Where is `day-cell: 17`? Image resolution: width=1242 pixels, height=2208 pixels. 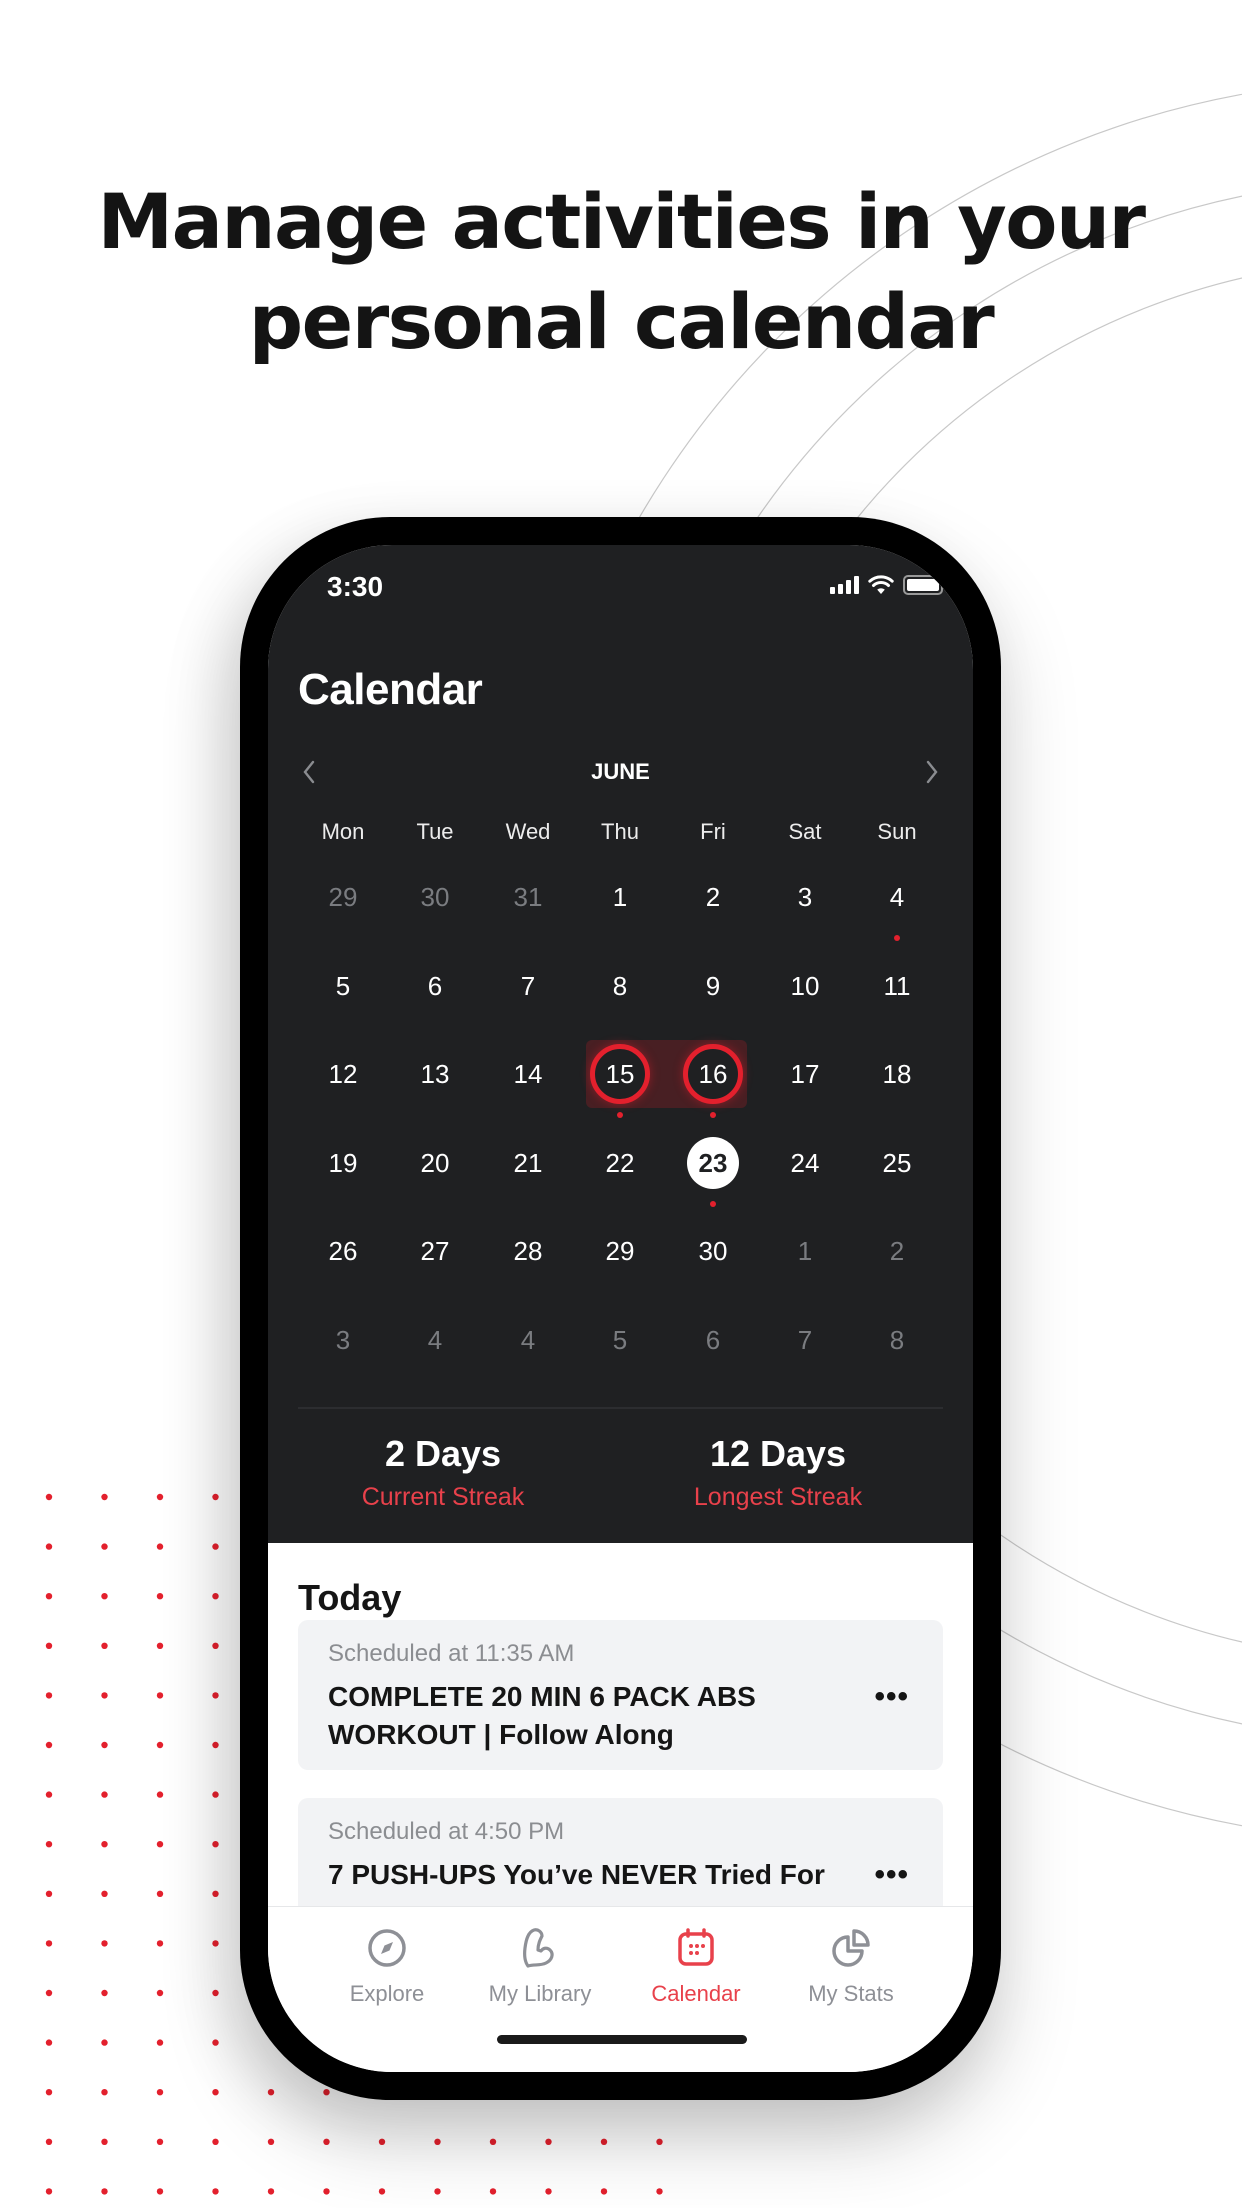 day-cell: 17 is located at coordinates (805, 1074).